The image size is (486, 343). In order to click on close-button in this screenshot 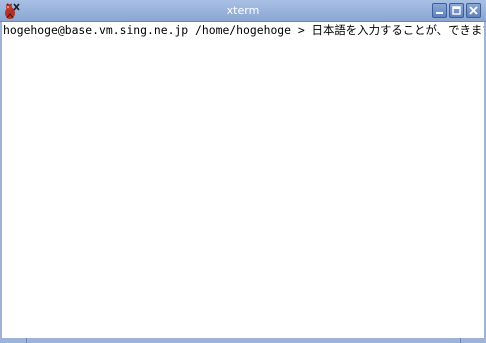, I will do `click(473, 10)`.